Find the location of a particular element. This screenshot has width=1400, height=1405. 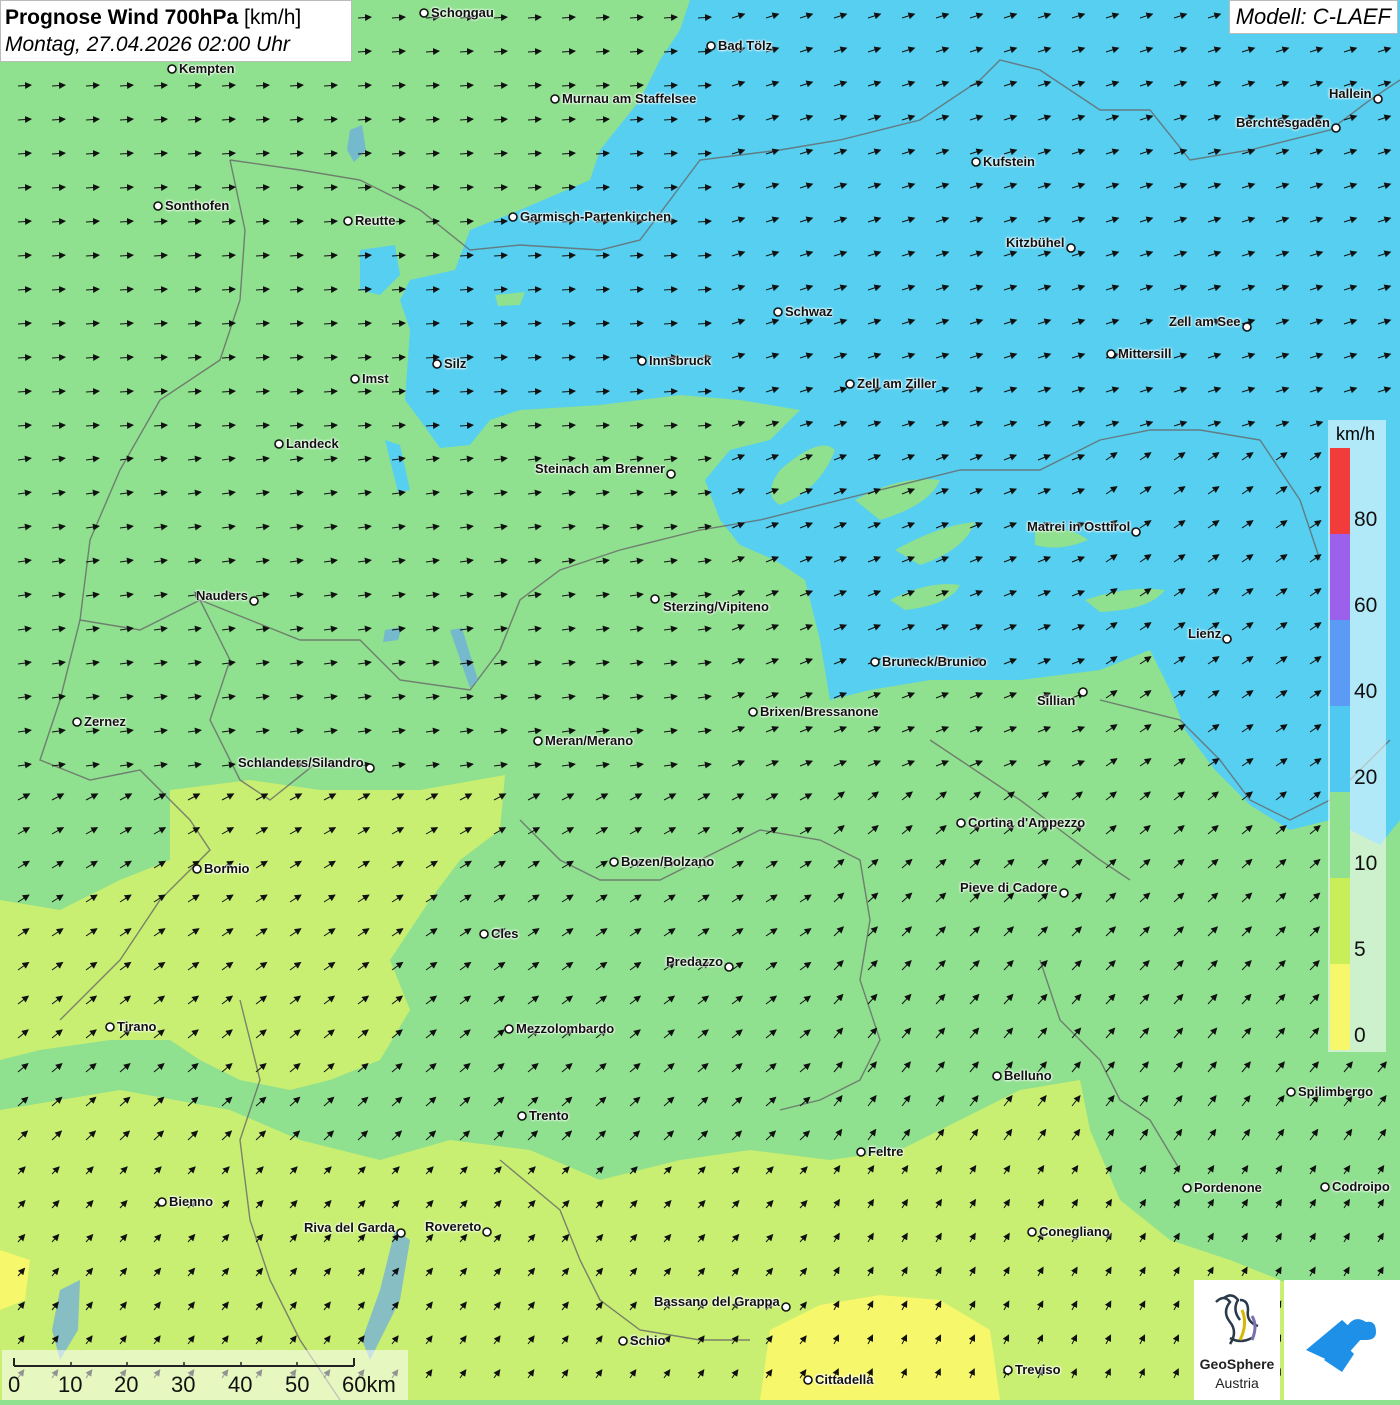

legend-tick-5: 5 is located at coordinates (1360, 949).